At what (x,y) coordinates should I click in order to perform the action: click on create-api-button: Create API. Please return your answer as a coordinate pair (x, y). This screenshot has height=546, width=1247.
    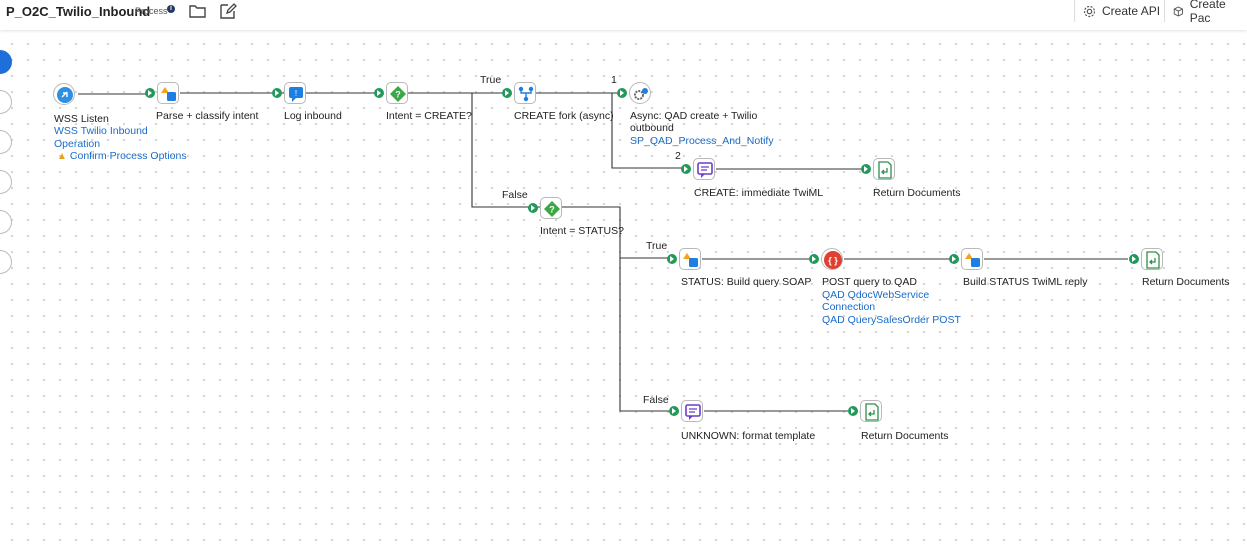
    Looking at the image, I should click on (1121, 11).